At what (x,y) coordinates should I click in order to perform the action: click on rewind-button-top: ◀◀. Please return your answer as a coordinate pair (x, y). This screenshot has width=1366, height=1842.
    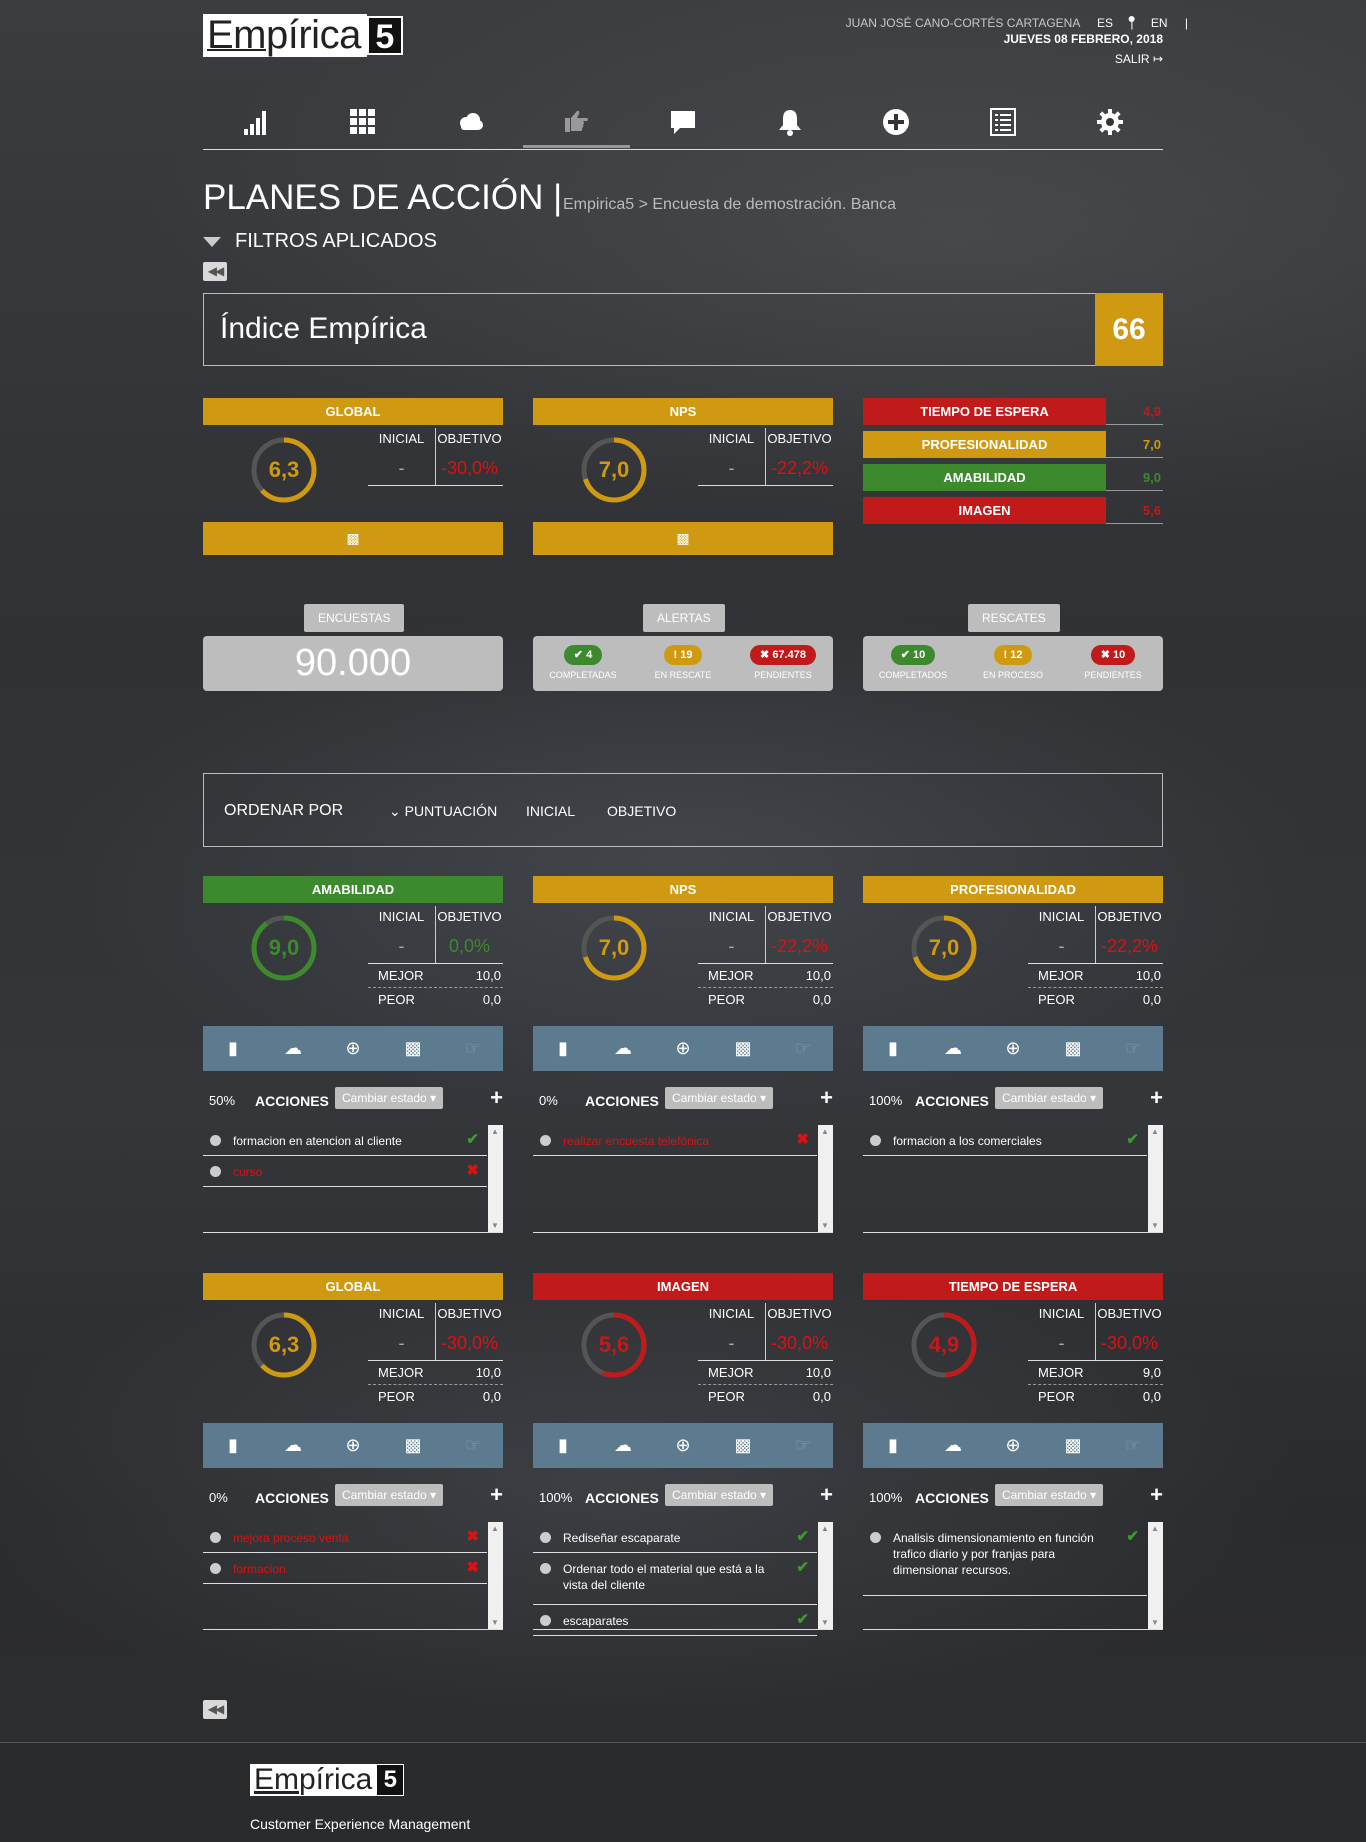
    Looking at the image, I should click on (215, 271).